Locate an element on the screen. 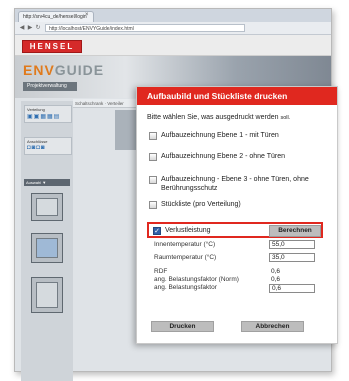  power-loss-checkbox: ✓ is located at coordinates (157, 231).